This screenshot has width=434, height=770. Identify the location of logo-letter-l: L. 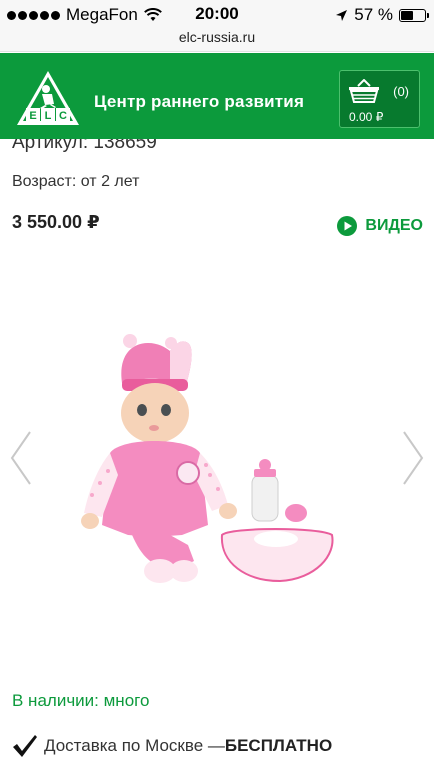
(48, 116).